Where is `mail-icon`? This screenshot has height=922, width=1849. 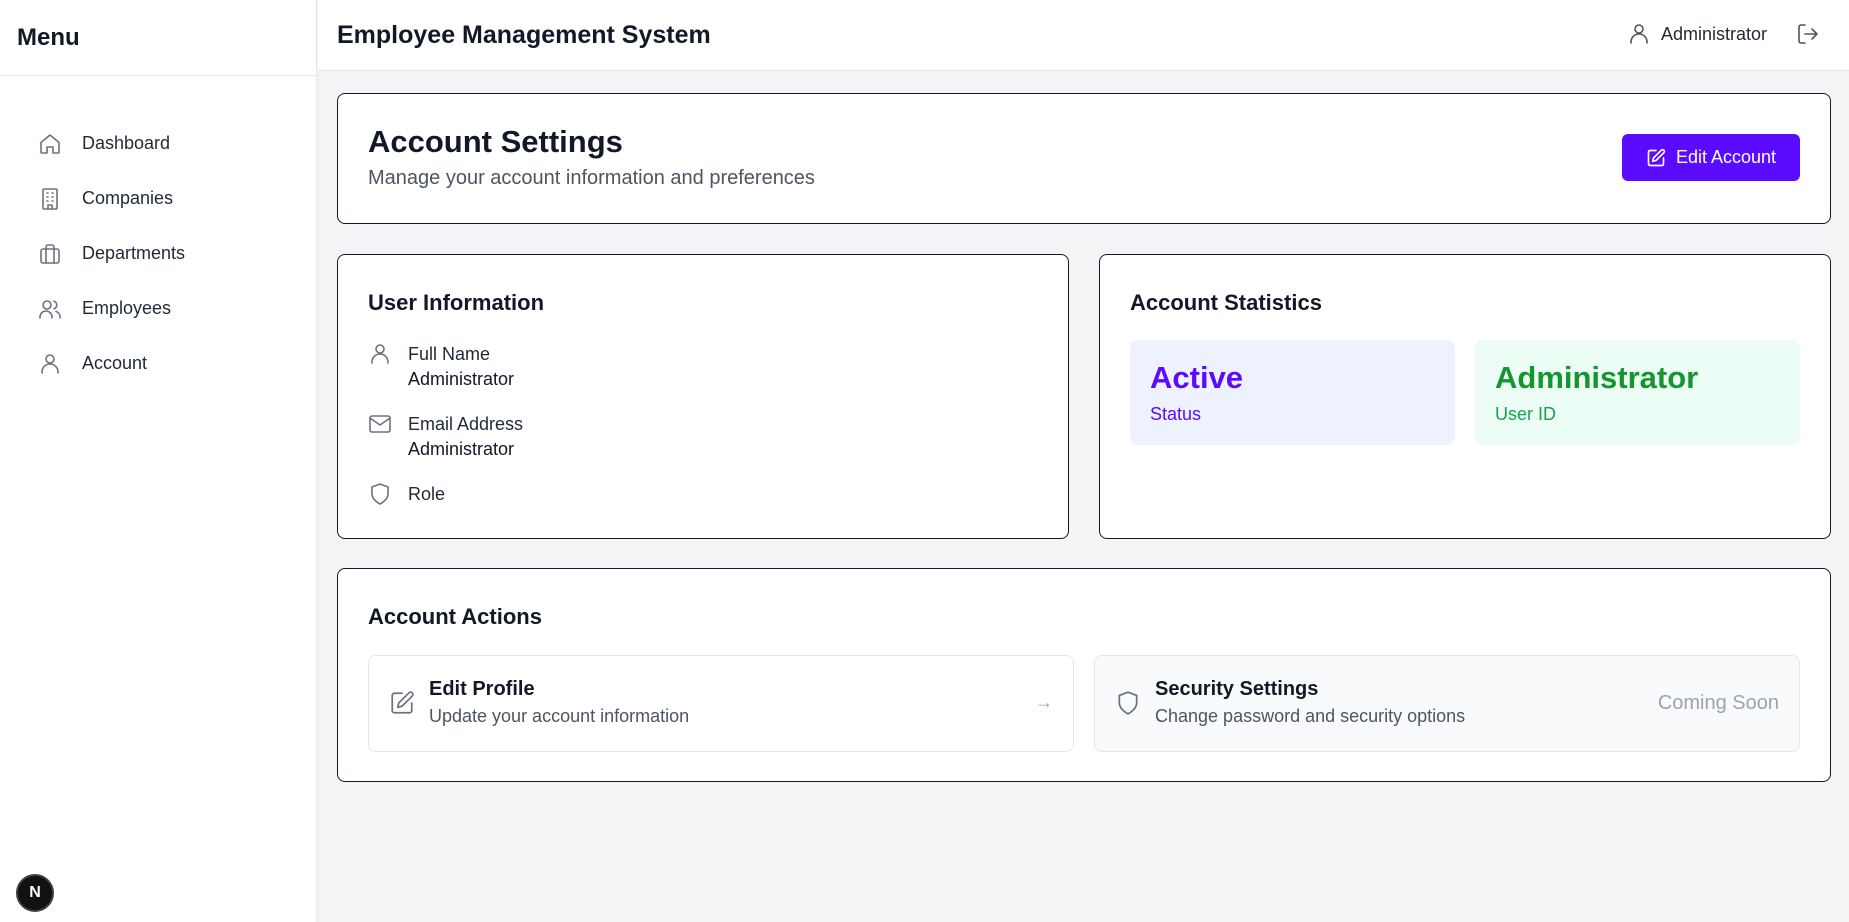
mail-icon is located at coordinates (380, 424).